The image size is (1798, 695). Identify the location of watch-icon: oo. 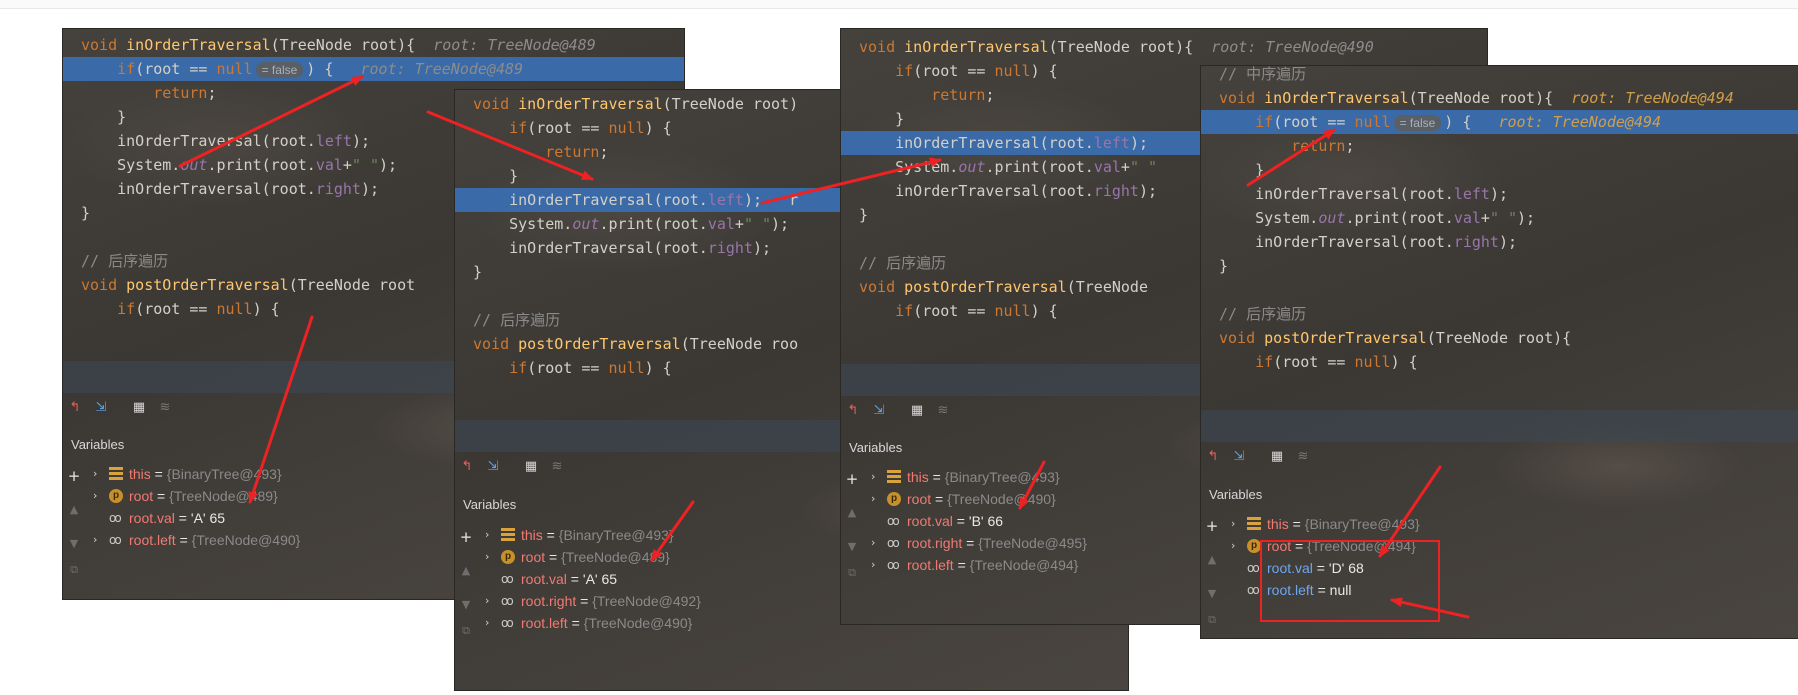
(507, 579).